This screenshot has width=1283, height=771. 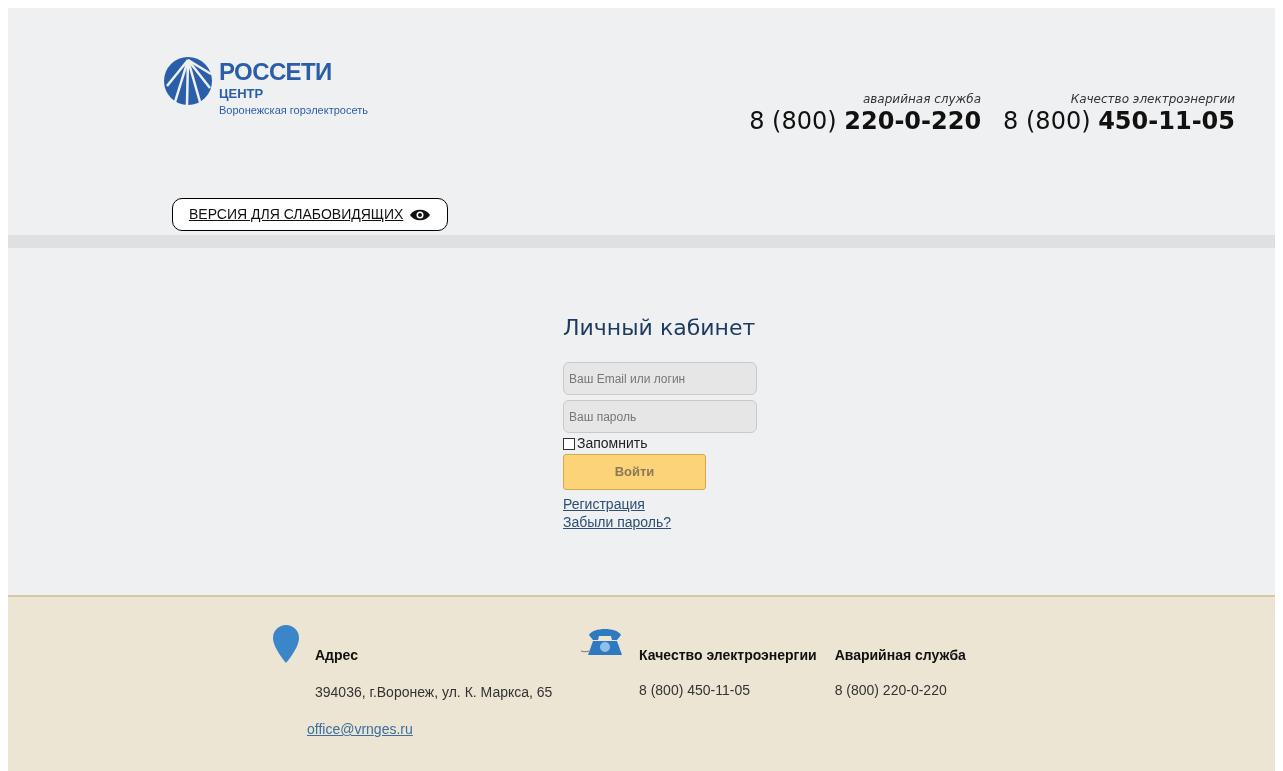 What do you see at coordinates (276, 72) in the screenshot?
I see `logo-brand: РОССЕТИ` at bounding box center [276, 72].